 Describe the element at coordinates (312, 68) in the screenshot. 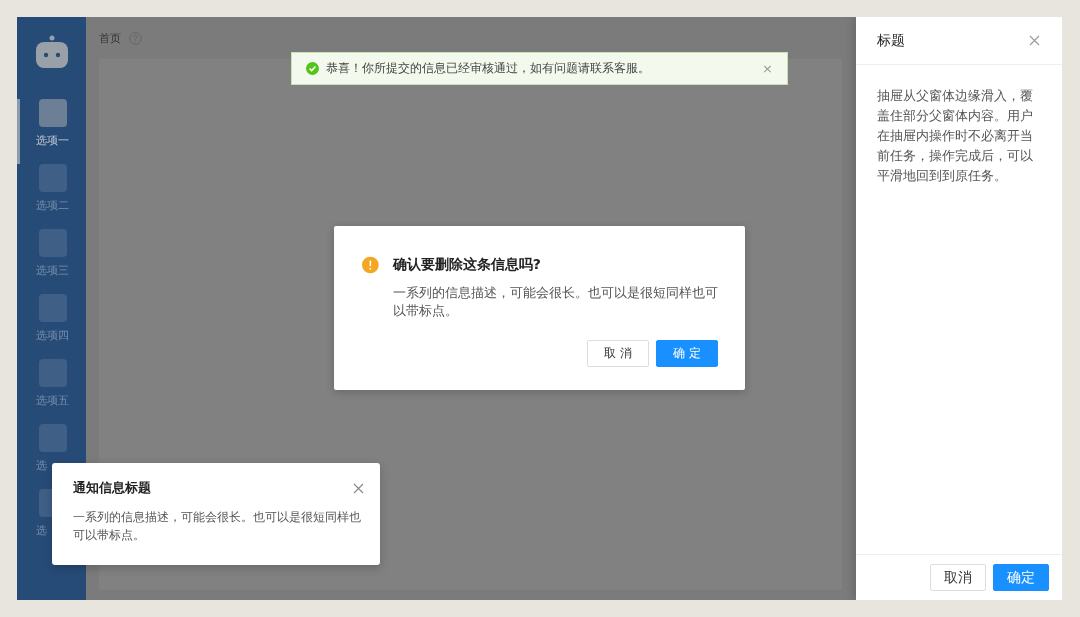

I see `check-circle-icon` at that location.